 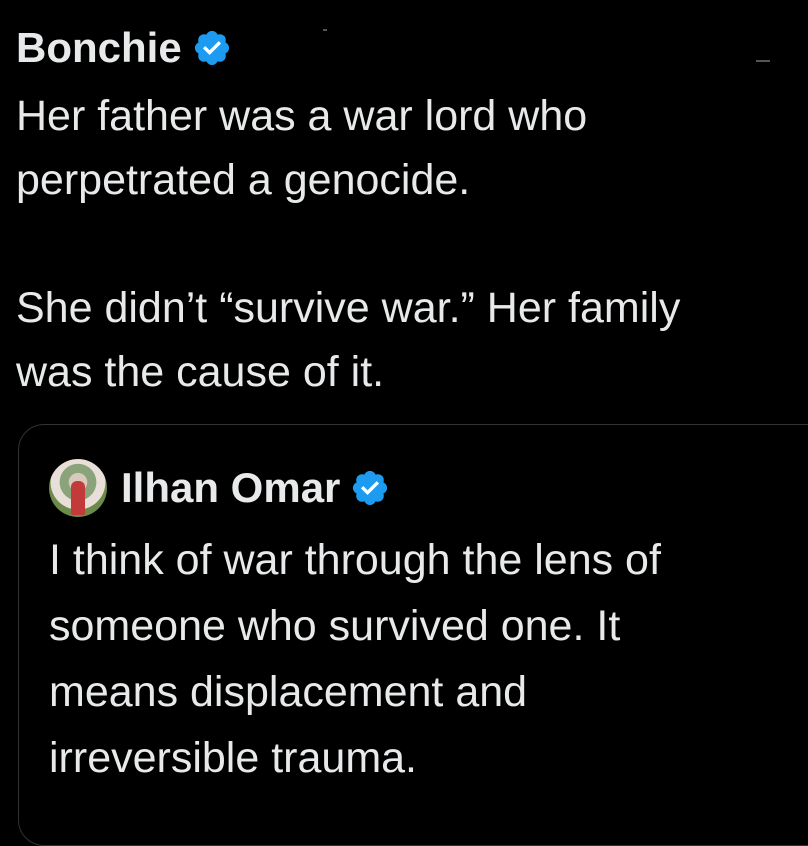 I want to click on quoted-tweet-line: someone who survived one. It, so click(x=335, y=626).